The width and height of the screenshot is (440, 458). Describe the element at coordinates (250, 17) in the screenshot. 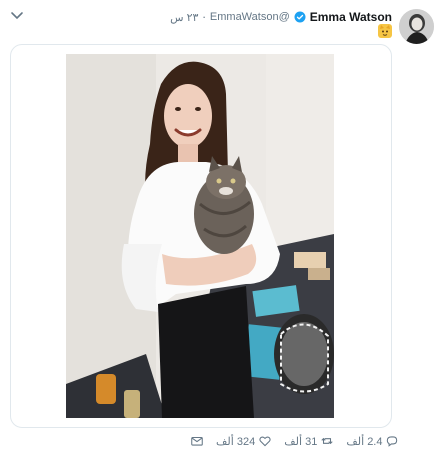

I see `author-handle: @EmmaWatson` at that location.